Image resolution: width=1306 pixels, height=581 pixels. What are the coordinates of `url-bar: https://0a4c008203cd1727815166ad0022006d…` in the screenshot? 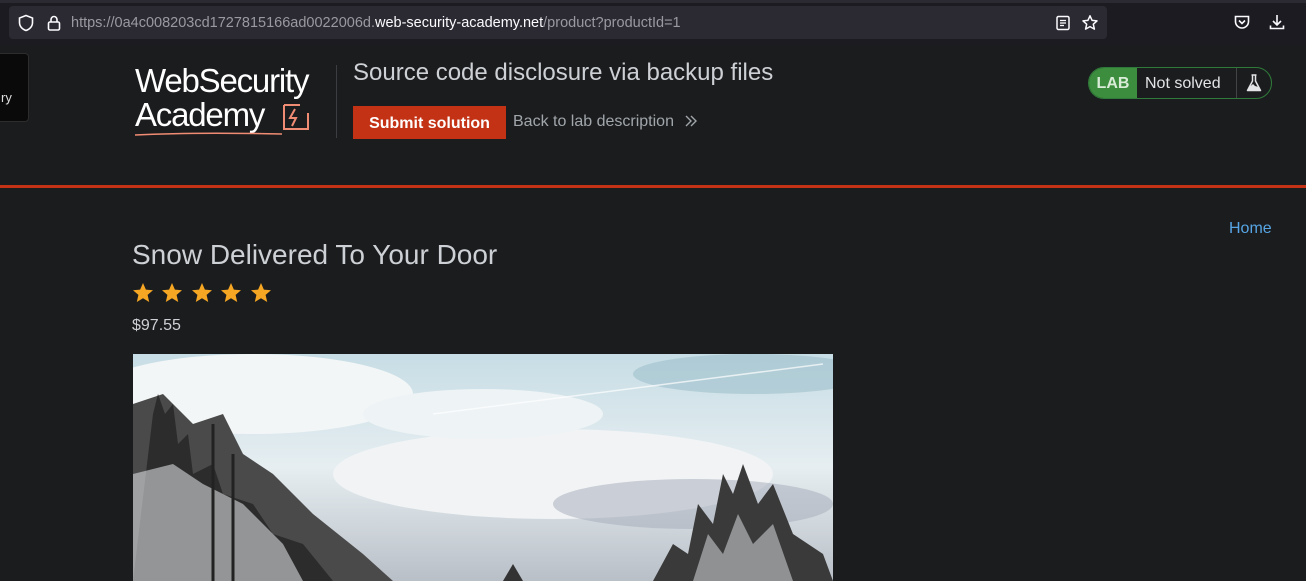 It's located at (558, 22).